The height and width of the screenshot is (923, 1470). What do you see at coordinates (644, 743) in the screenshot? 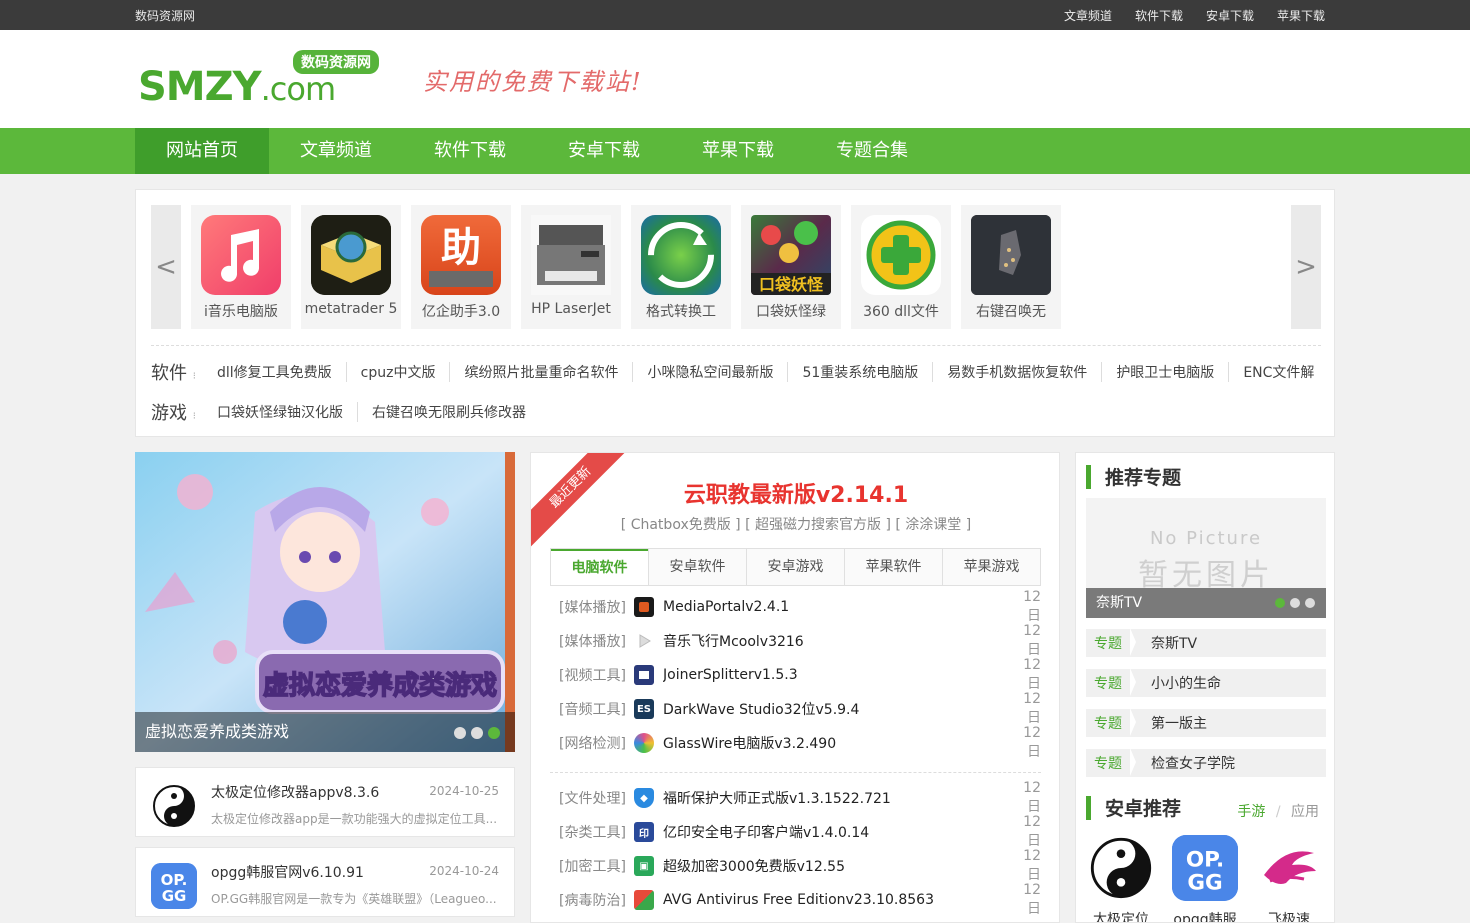
I see `glasswire-icon` at bounding box center [644, 743].